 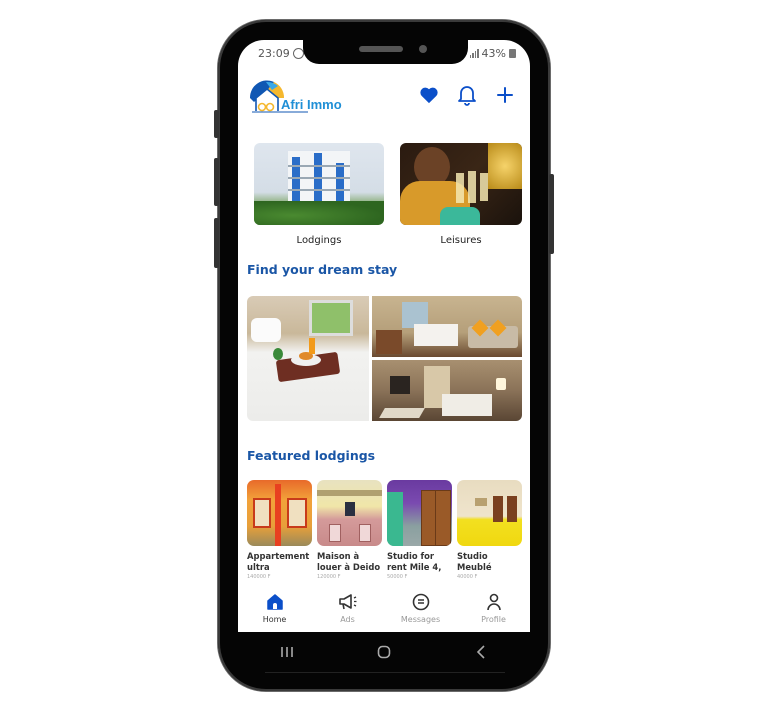 I want to click on power-button, so click(x=551, y=214).